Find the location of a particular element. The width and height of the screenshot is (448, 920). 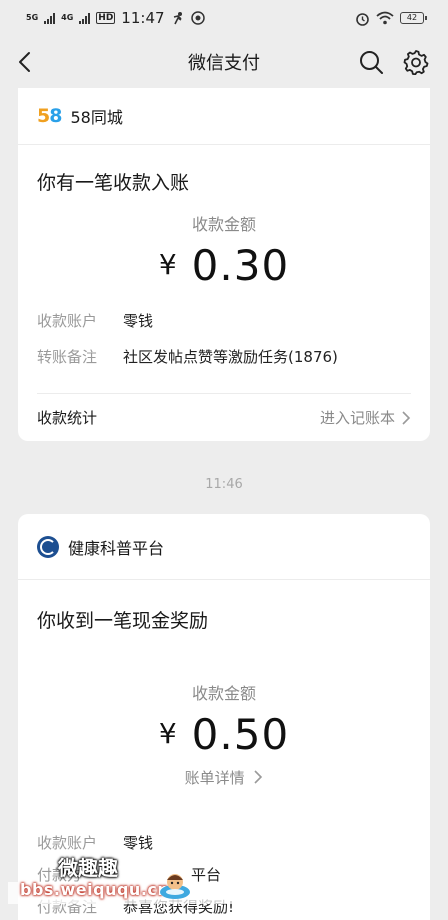

ledger-link: 进入记账本 is located at coordinates (365, 417).